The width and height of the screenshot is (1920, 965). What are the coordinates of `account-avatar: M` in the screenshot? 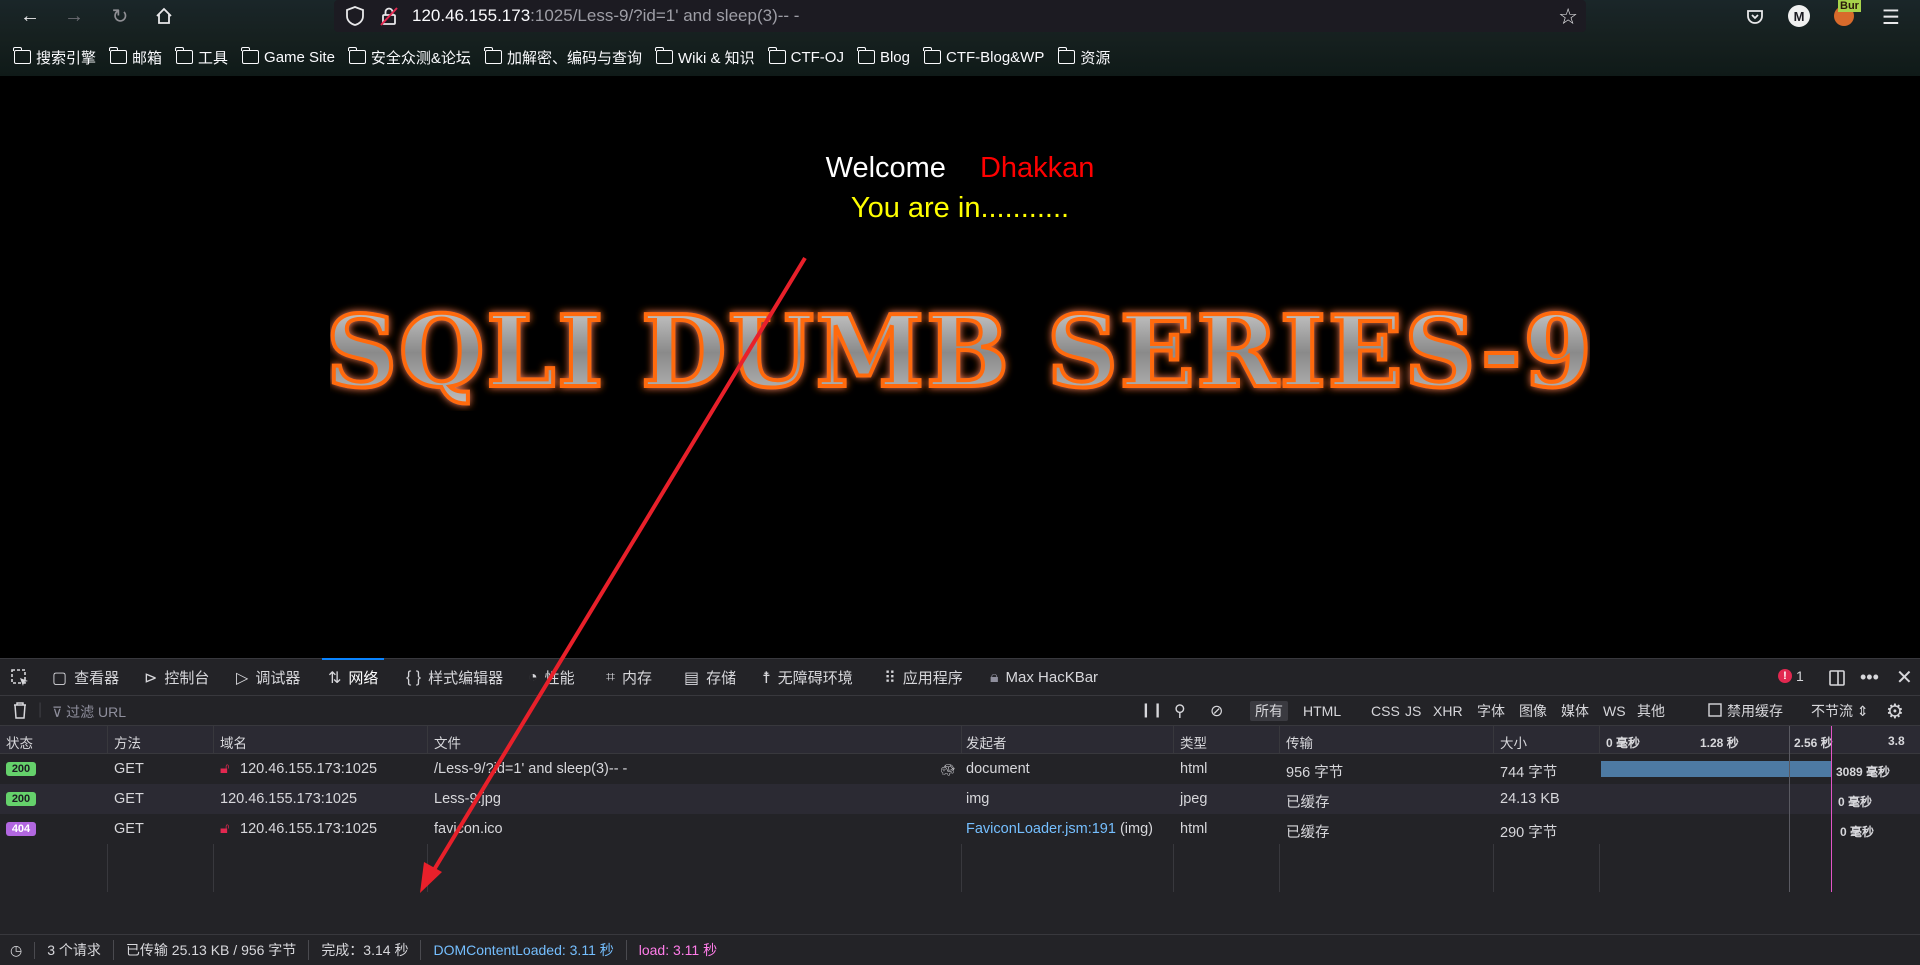 It's located at (1799, 16).